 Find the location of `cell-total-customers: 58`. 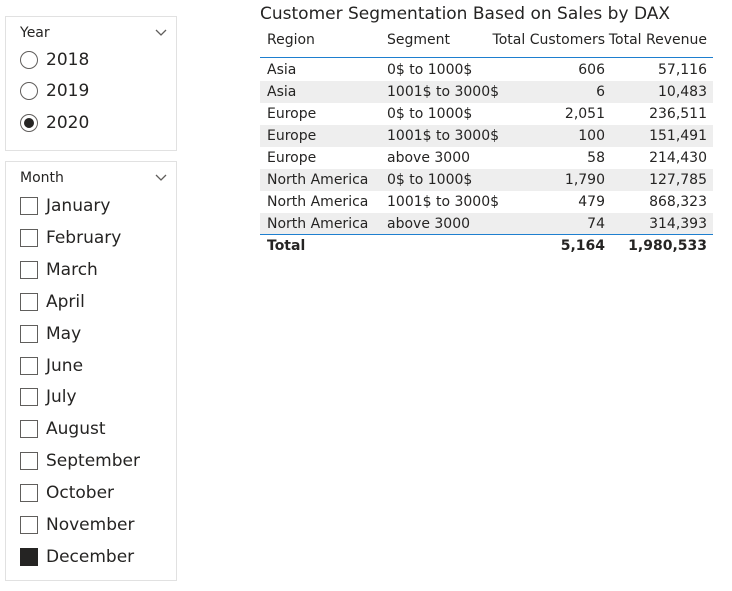

cell-total-customers: 58 is located at coordinates (596, 158).